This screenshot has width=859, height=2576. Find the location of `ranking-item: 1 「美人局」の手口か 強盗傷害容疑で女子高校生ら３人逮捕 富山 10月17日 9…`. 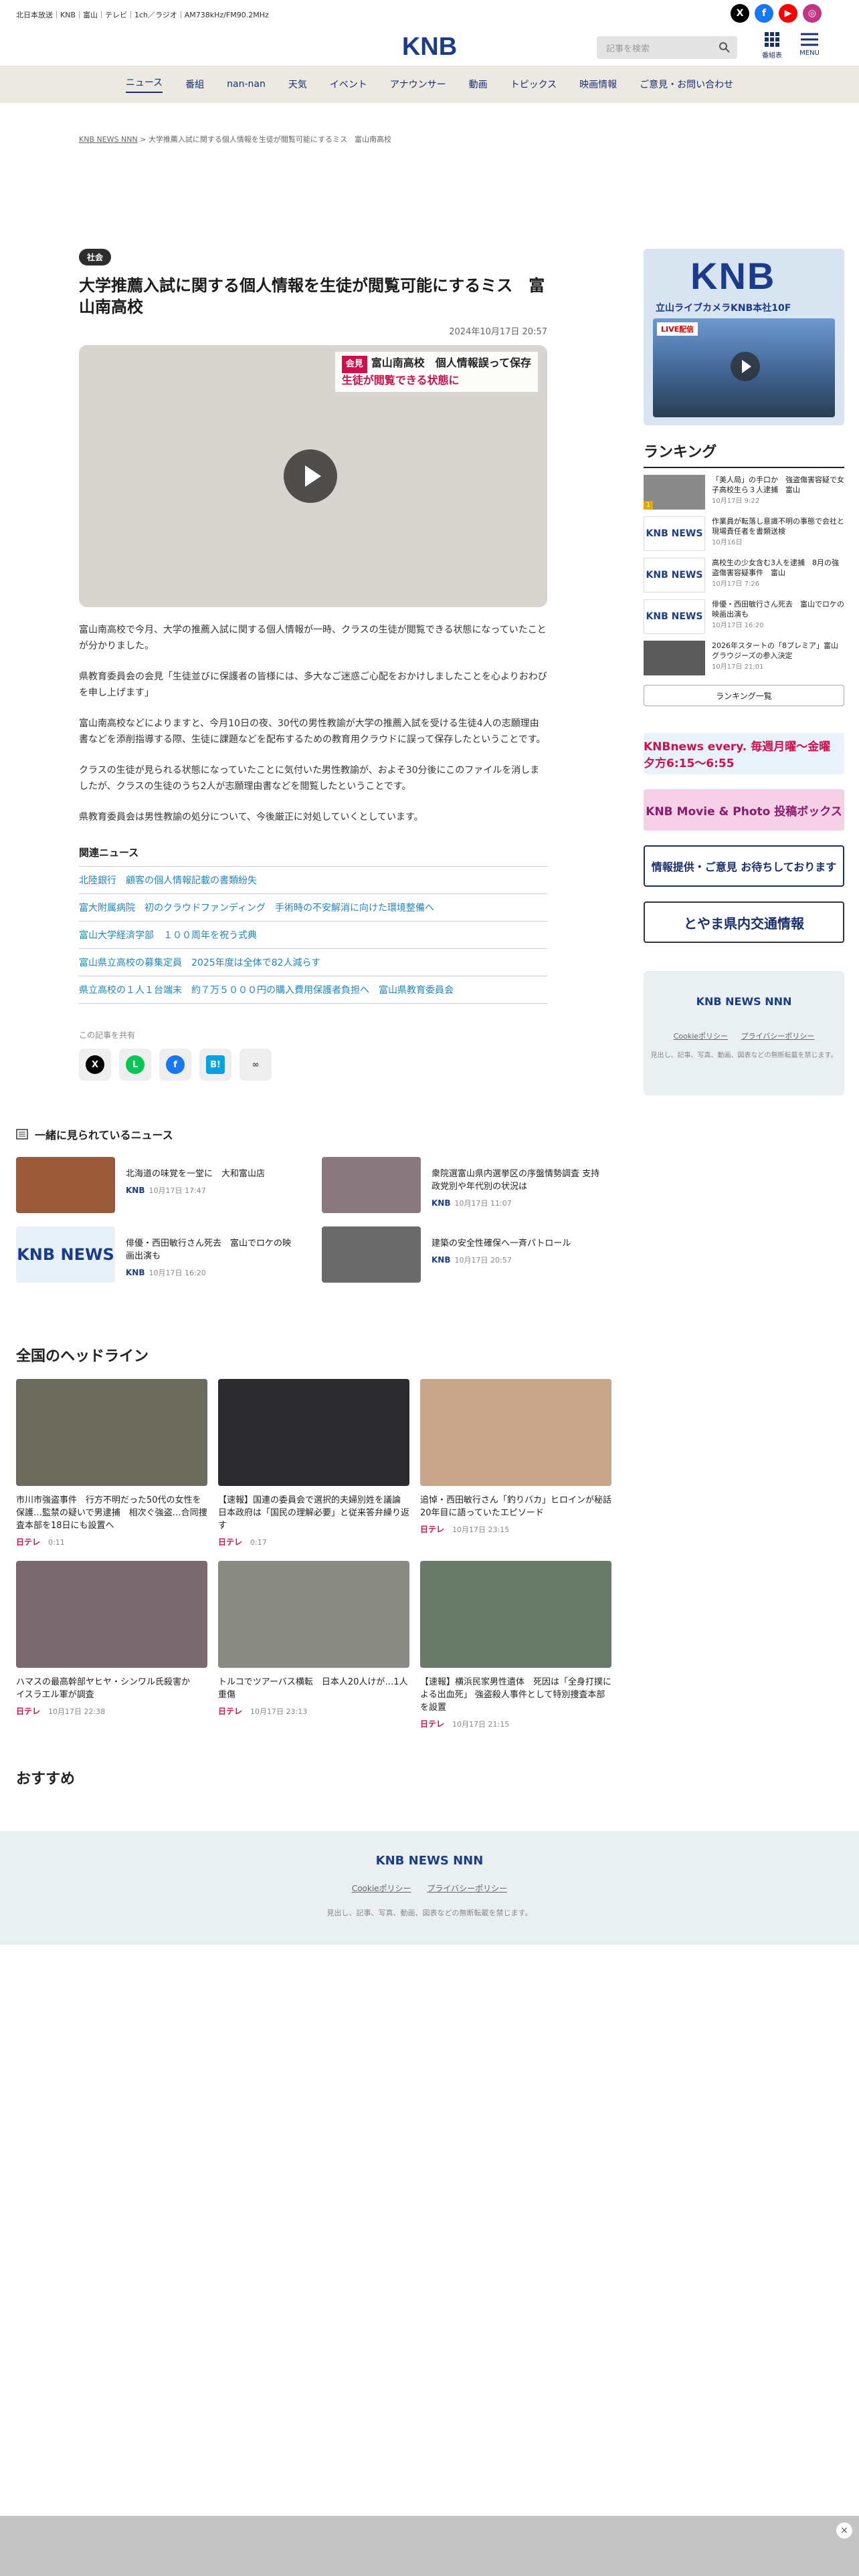

ranking-item: 1 「美人局」の手口か 強盗傷害容疑で女子高校生ら３人逮捕 富山 10月17日 9… is located at coordinates (744, 492).